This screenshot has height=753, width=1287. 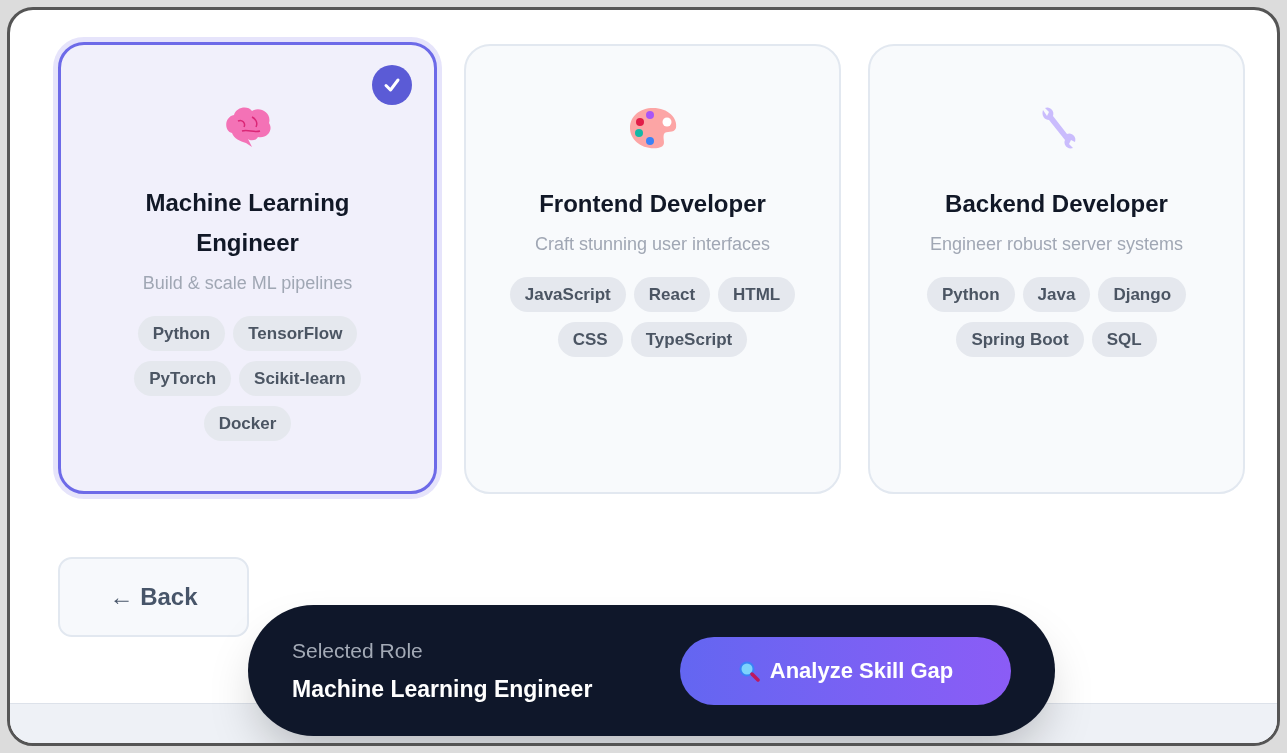 What do you see at coordinates (757, 294) in the screenshot?
I see `skill-tag: HTML` at bounding box center [757, 294].